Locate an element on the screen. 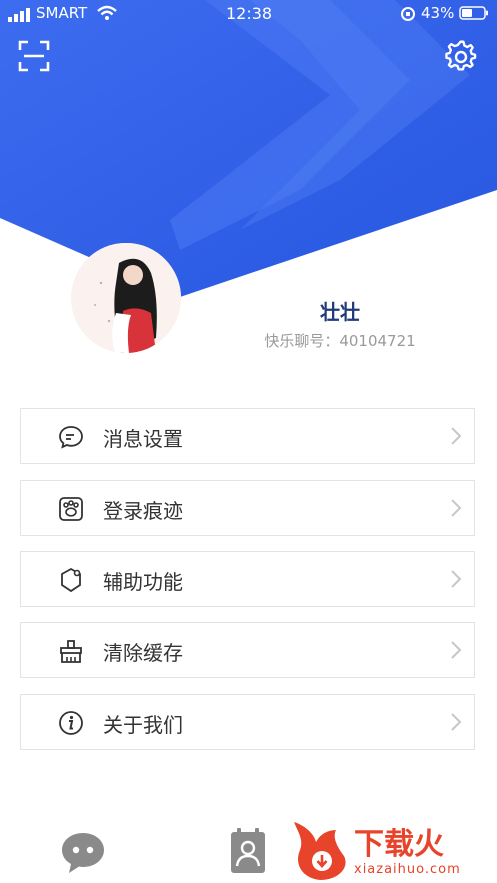 This screenshot has width=497, height=883. menu-label: 登录痕迹 is located at coordinates (143, 511).